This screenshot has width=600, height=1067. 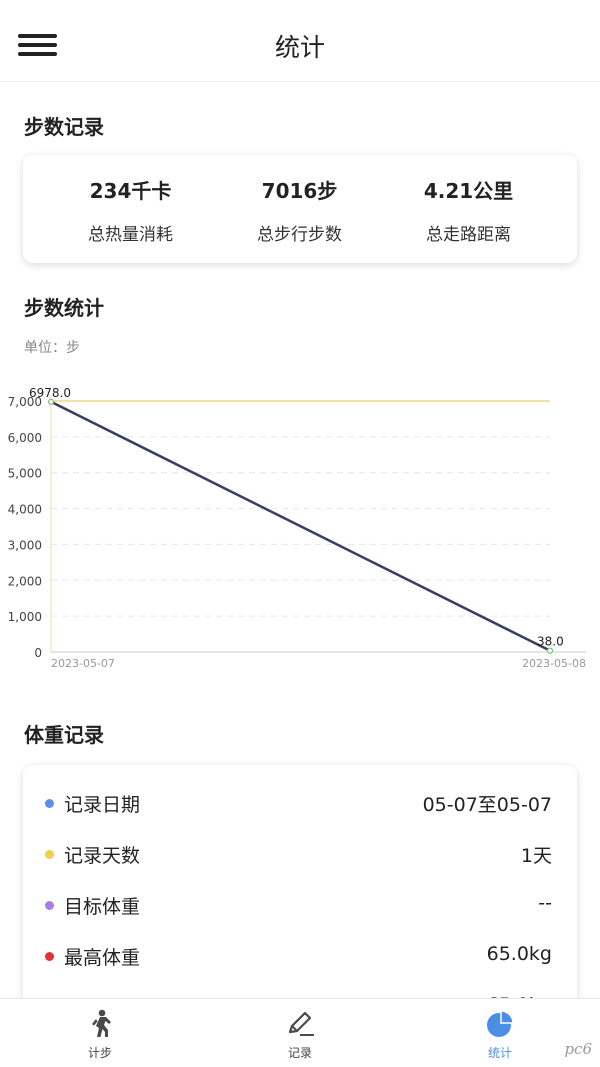 I want to click on nav-item-pedometer: 计步, so click(x=100, y=1033).